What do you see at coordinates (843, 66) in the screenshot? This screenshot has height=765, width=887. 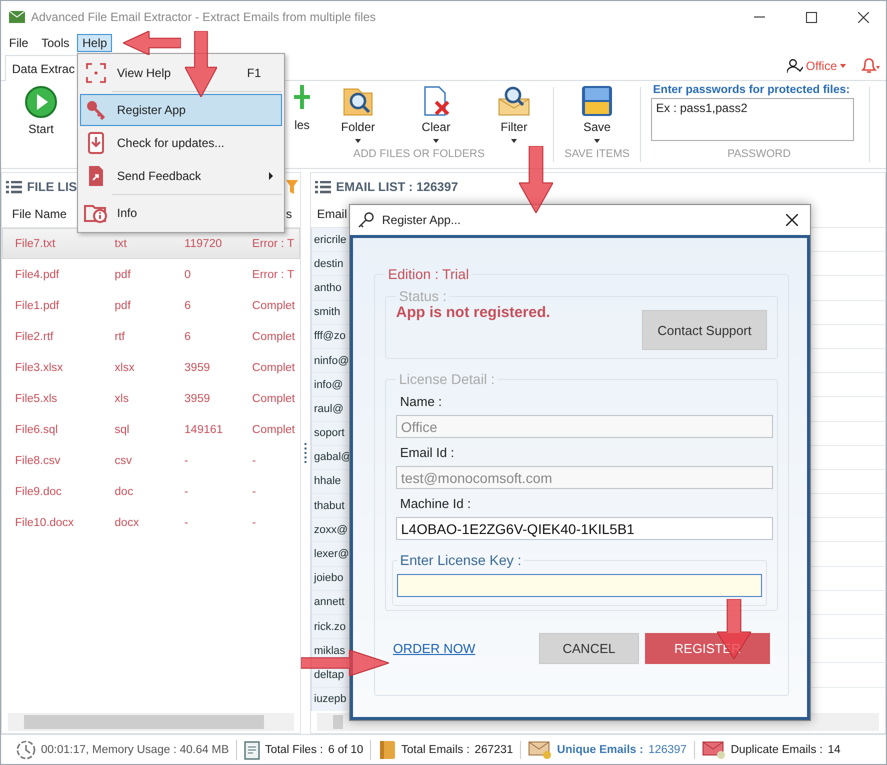 I see `caret-icon` at bounding box center [843, 66].